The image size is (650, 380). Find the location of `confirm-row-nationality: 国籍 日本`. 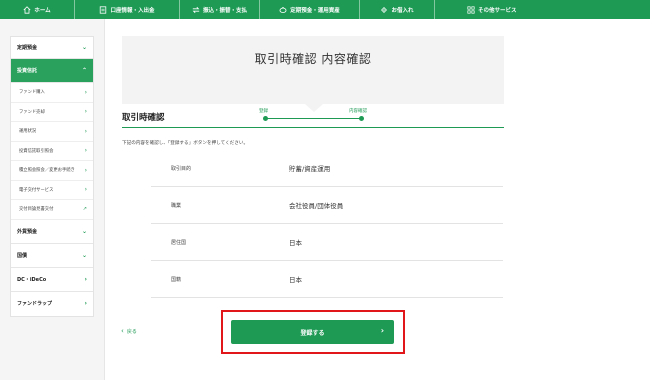

confirm-row-nationality: 国籍 日本 is located at coordinates (327, 279).